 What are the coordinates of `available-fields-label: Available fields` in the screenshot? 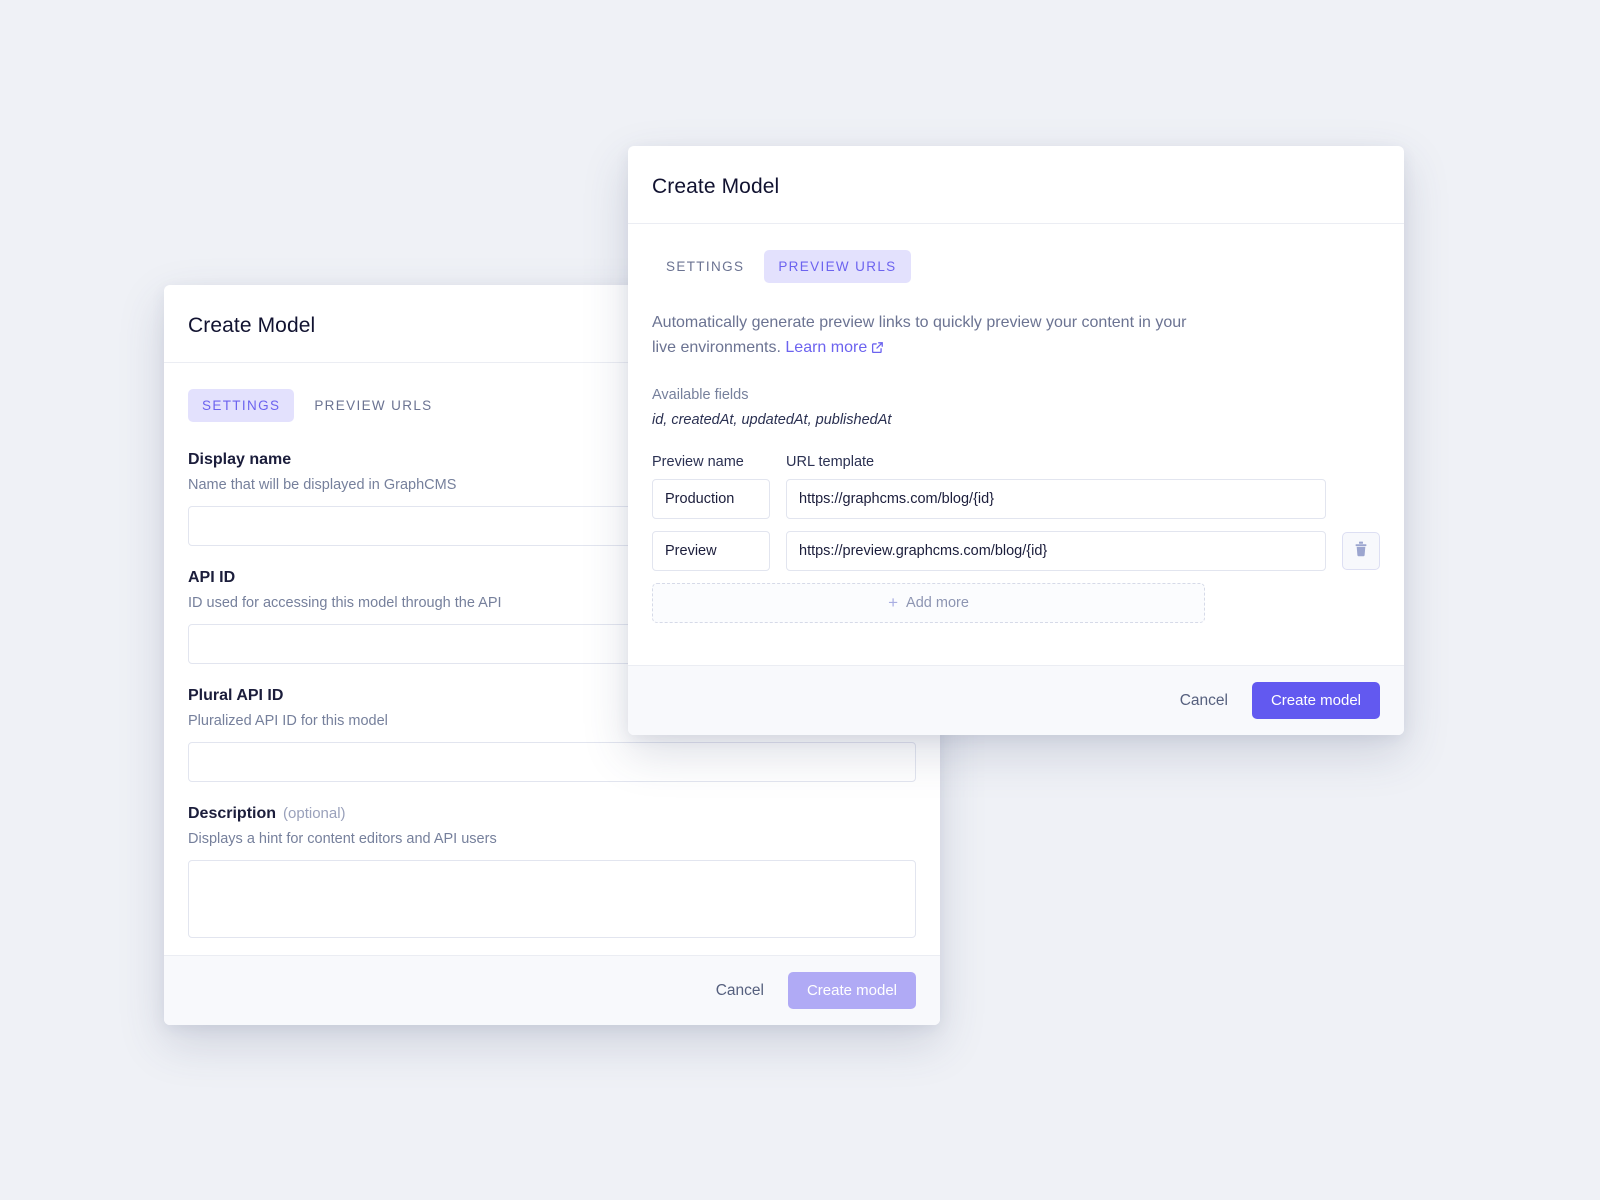 It's located at (700, 394).